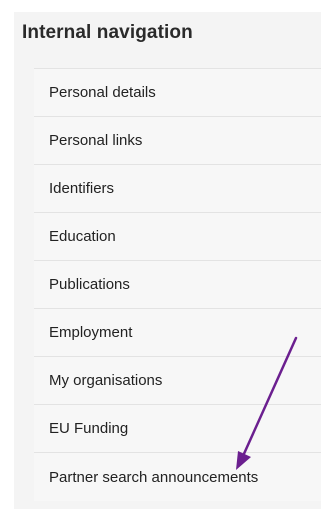 This screenshot has height=511, width=327. Describe the element at coordinates (177, 333) in the screenshot. I see `nav-item-employment: Employment` at that location.